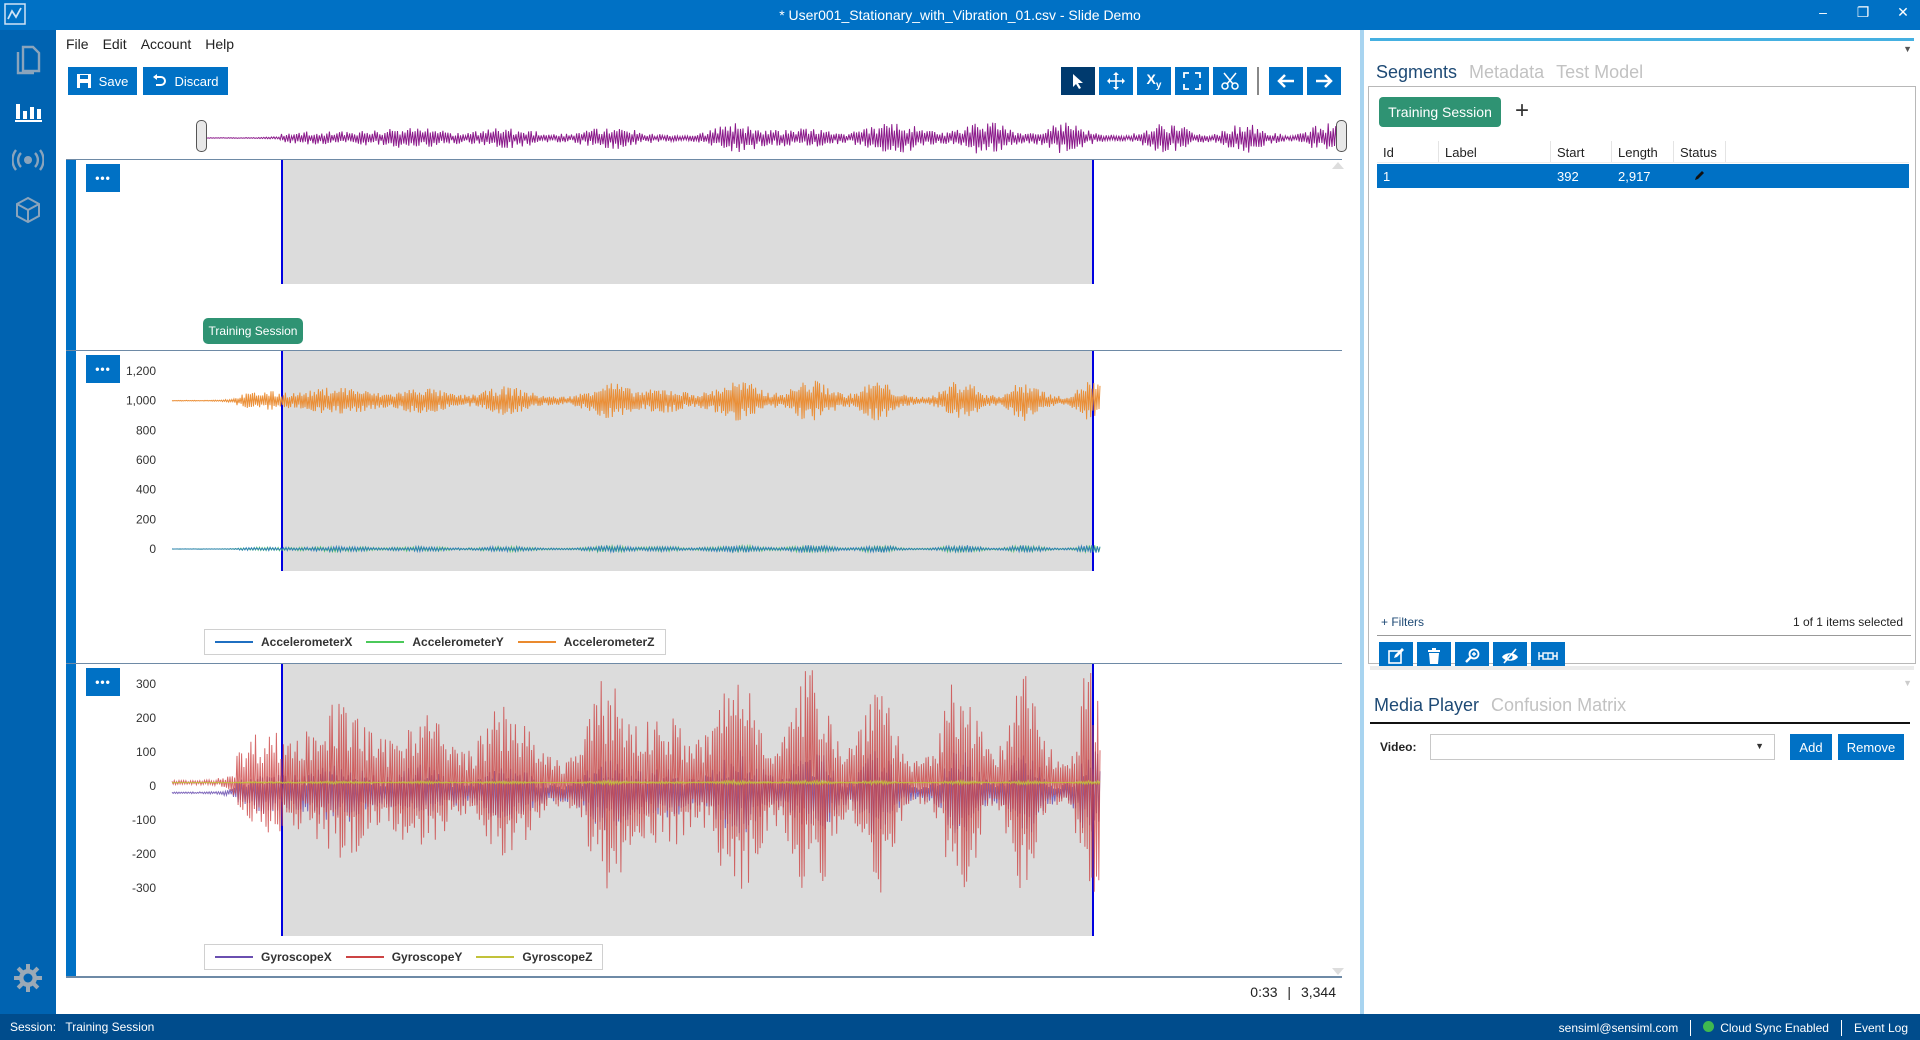 This screenshot has height=1040, width=1920. What do you see at coordinates (28, 210) in the screenshot?
I see `sidebar-item-model` at bounding box center [28, 210].